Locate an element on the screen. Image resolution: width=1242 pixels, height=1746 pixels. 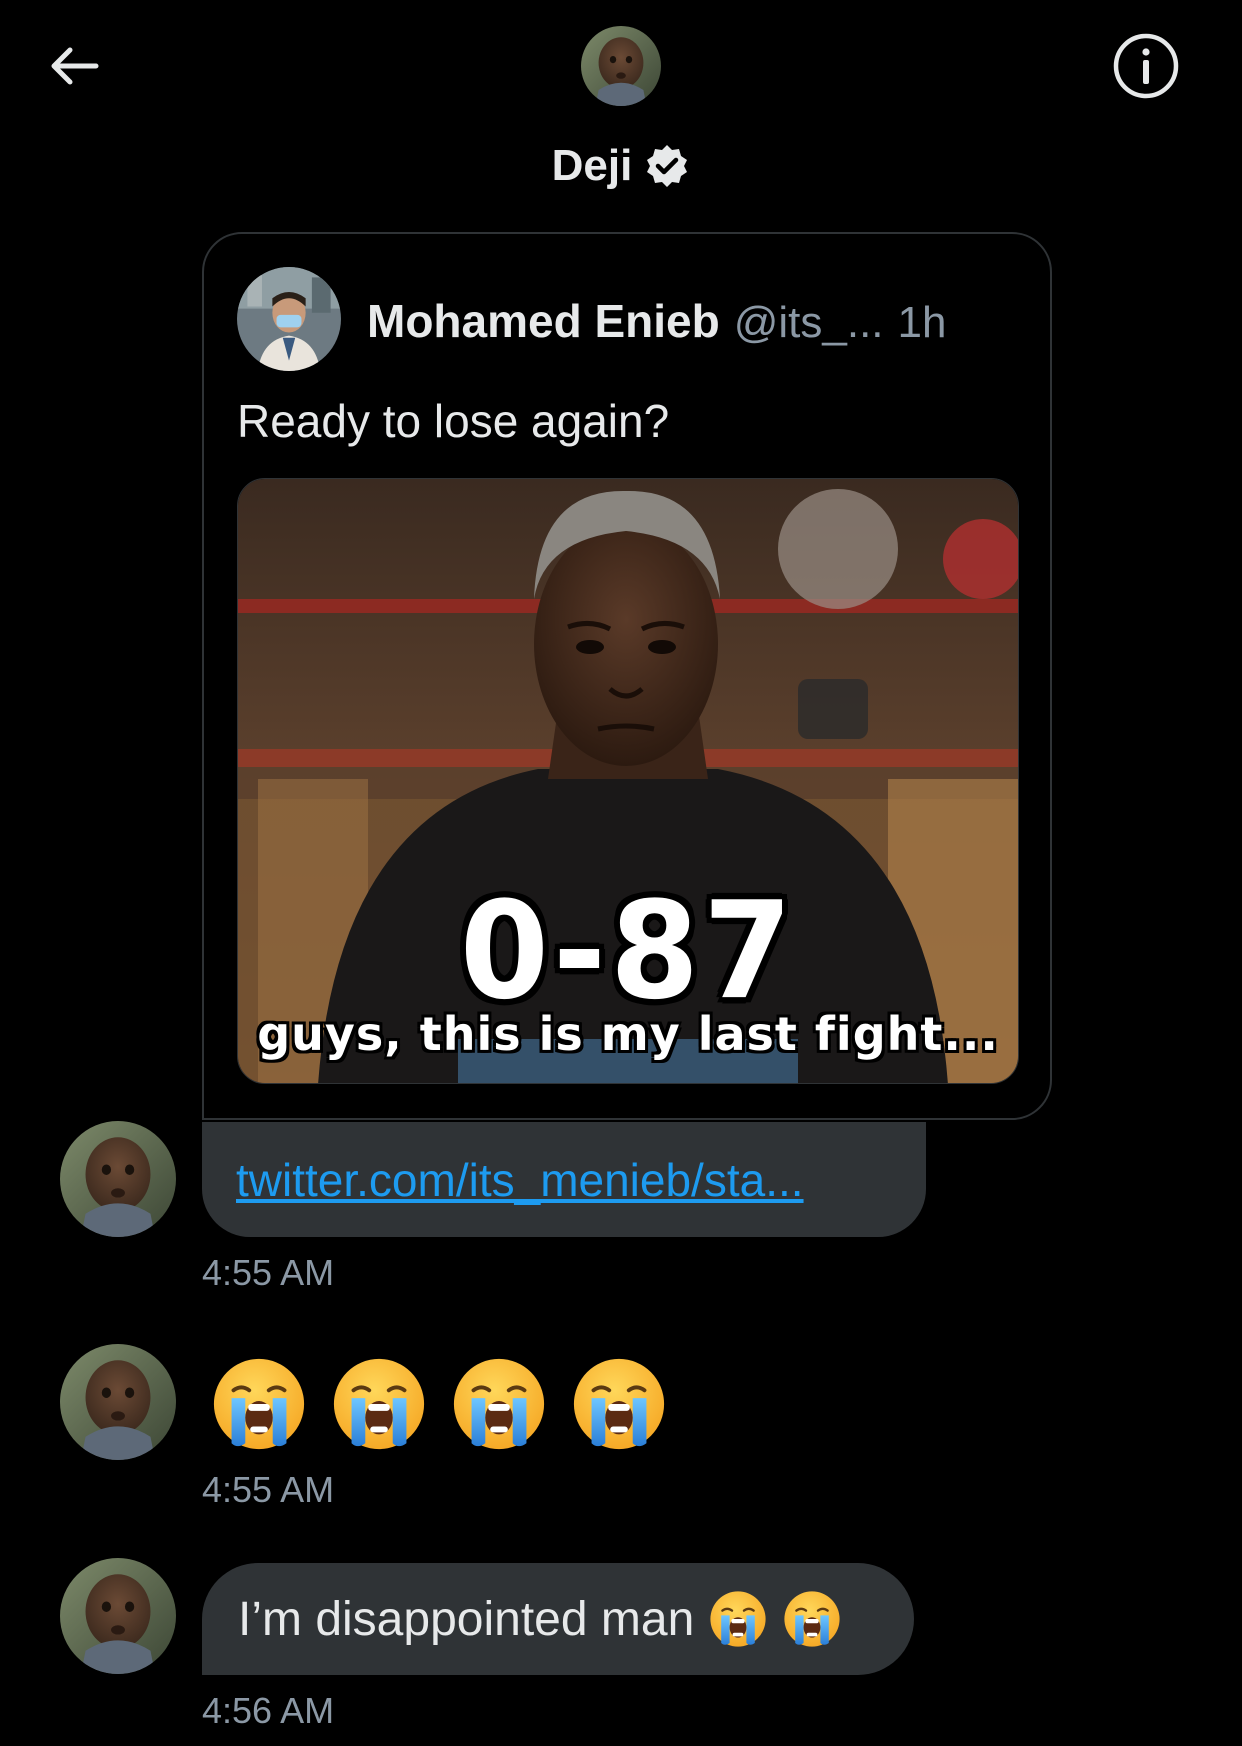
conversation-title: Deji is located at coordinates (621, 166).